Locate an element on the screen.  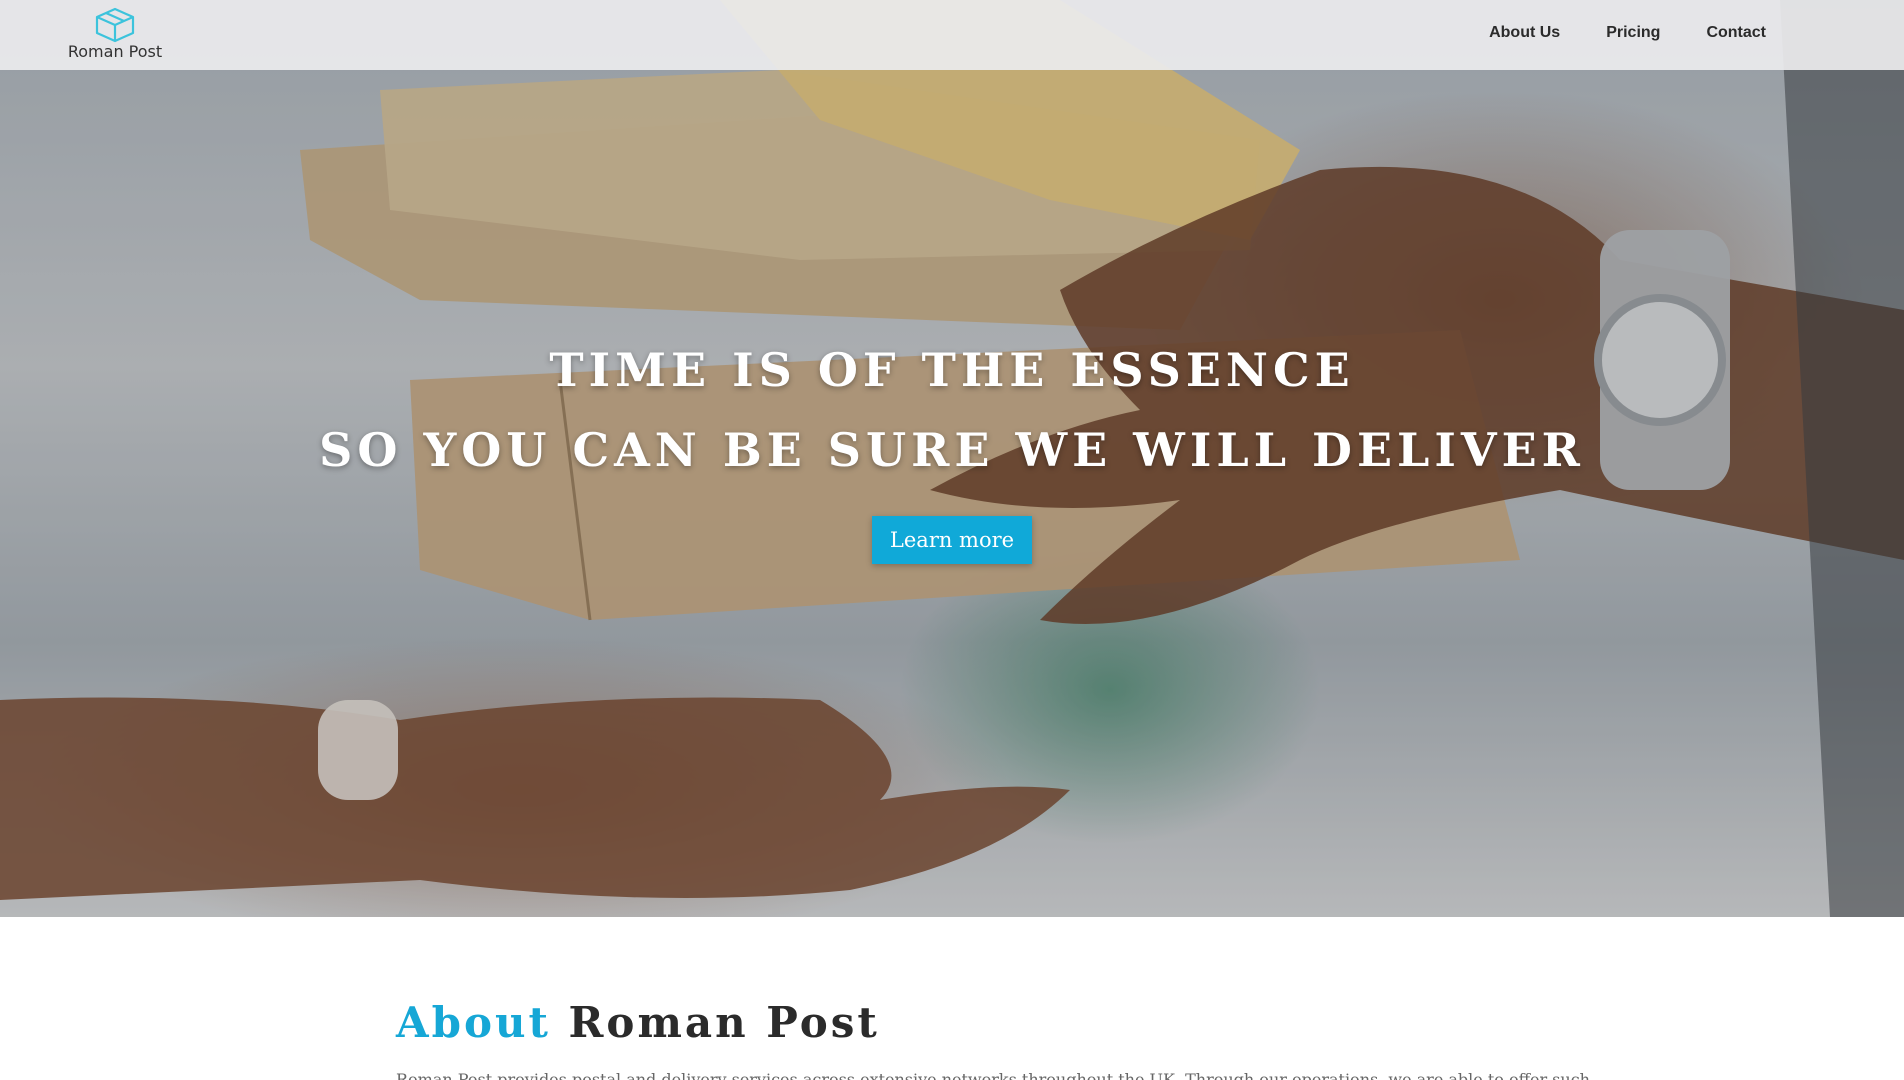
about-title: About Roman Post is located at coordinates (956, 1022).